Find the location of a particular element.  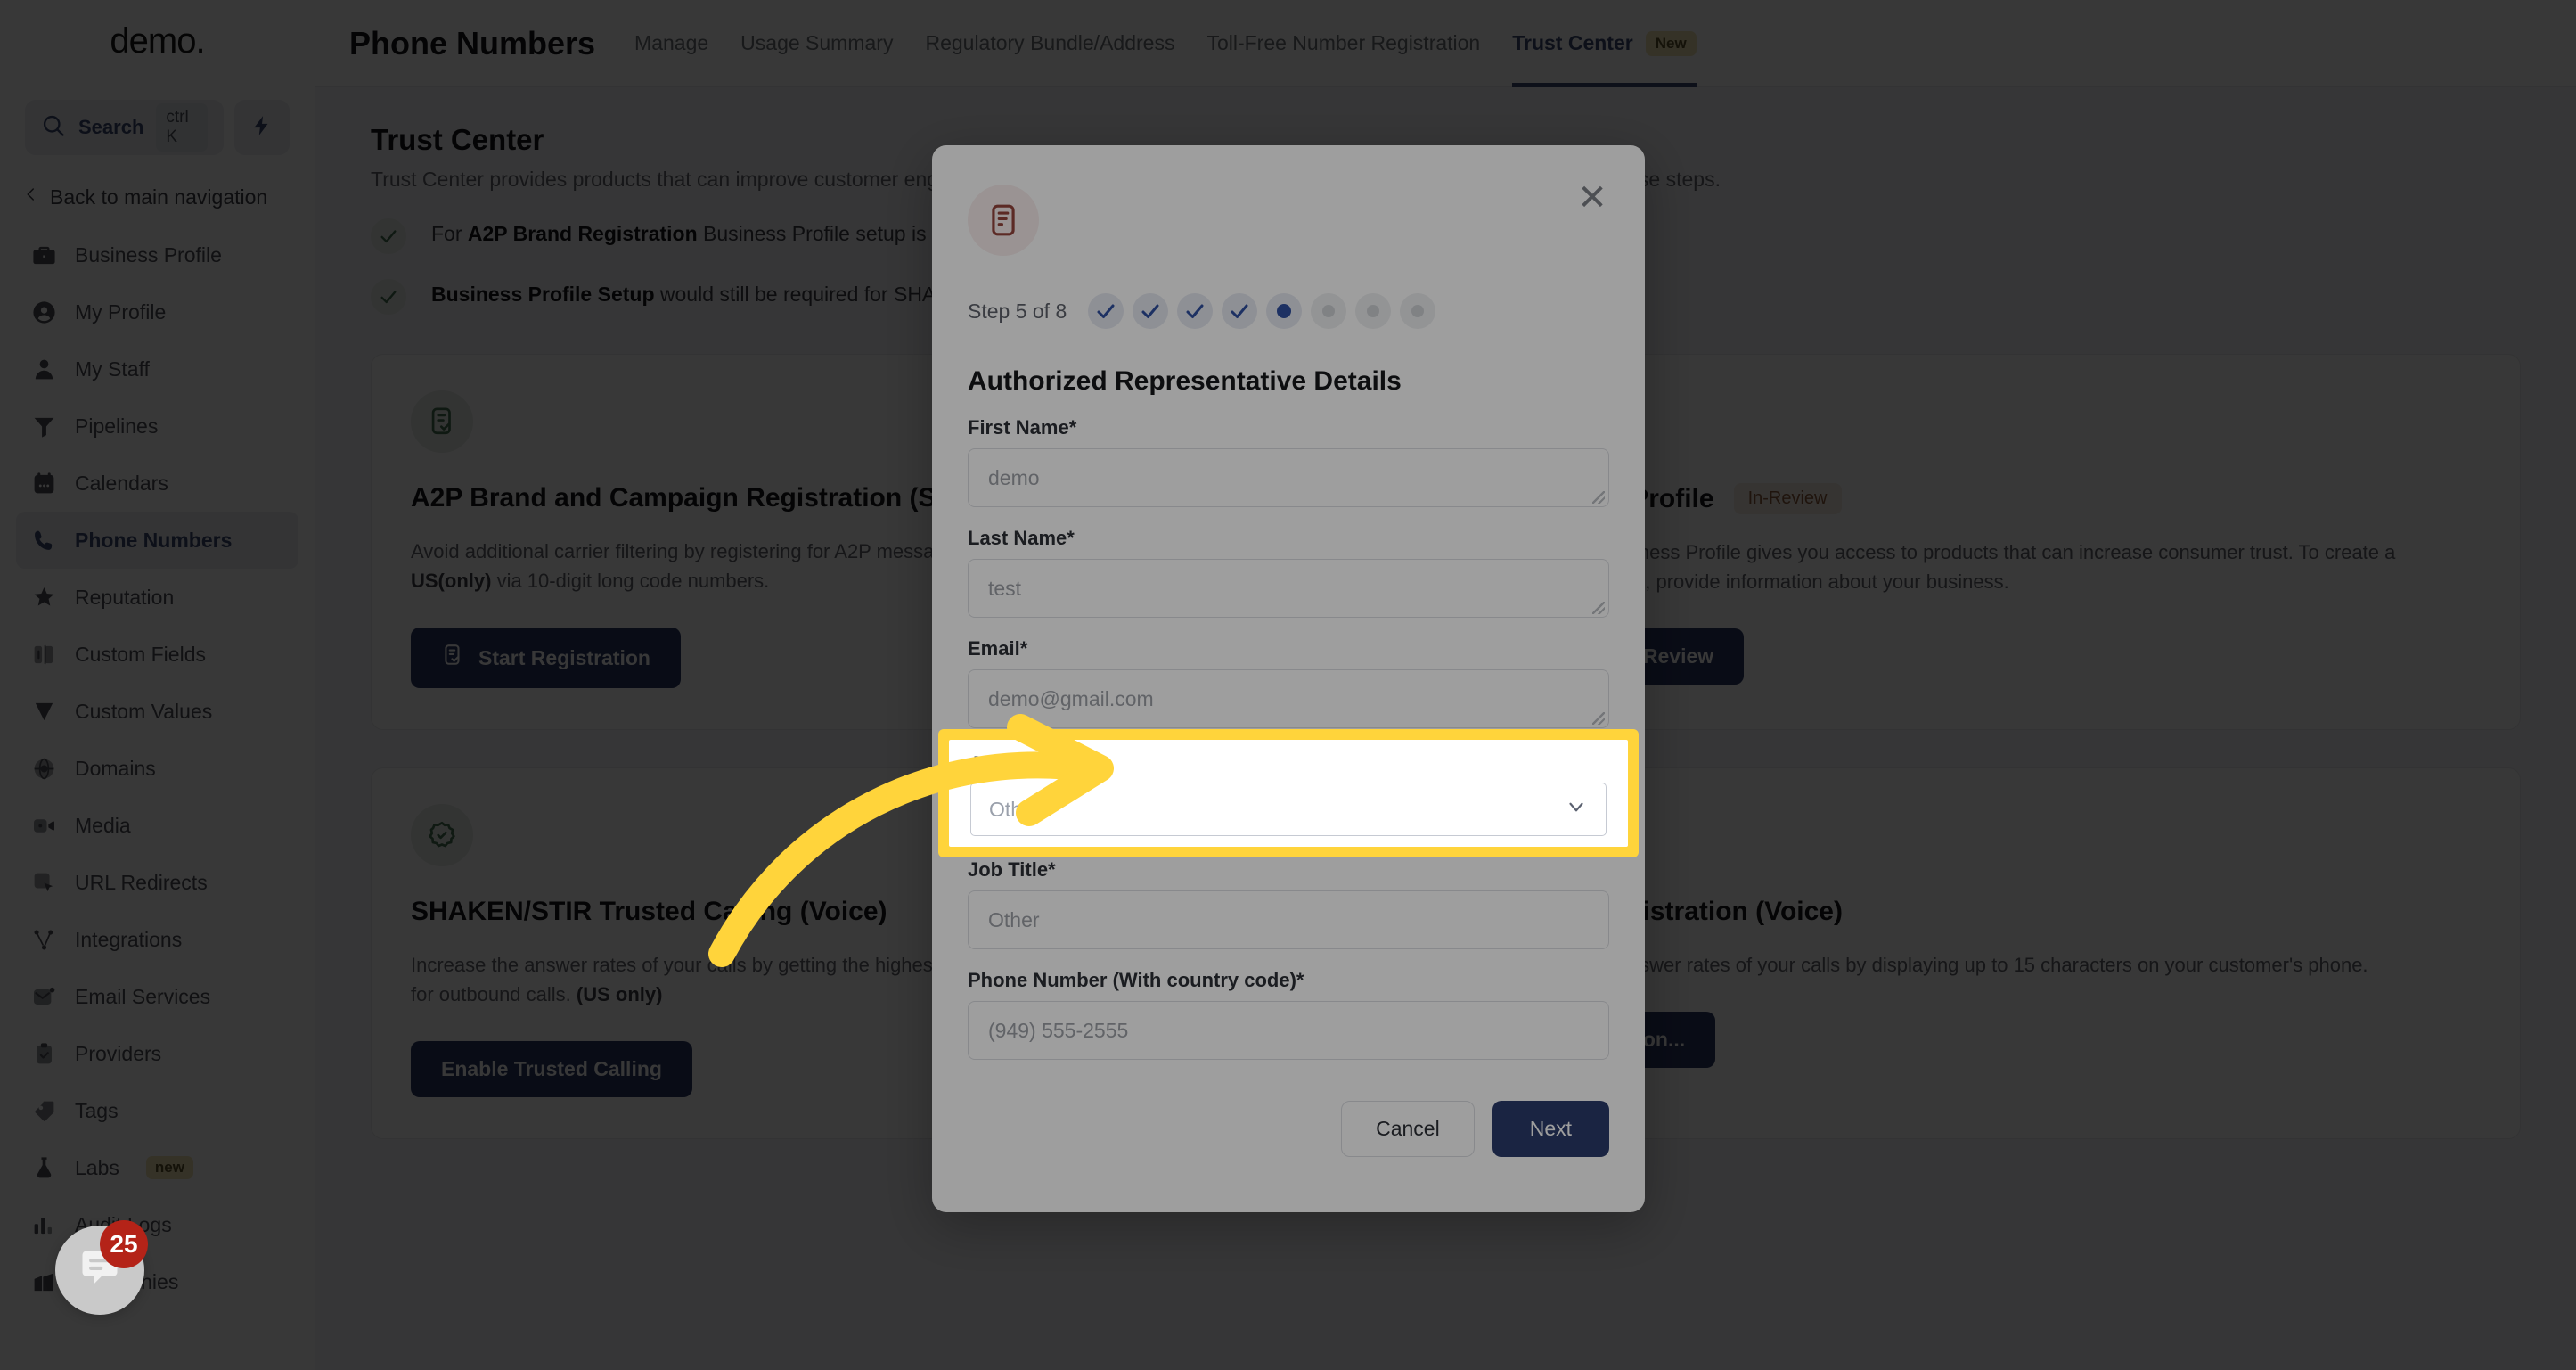

first-name-field: demo is located at coordinates (1288, 477).